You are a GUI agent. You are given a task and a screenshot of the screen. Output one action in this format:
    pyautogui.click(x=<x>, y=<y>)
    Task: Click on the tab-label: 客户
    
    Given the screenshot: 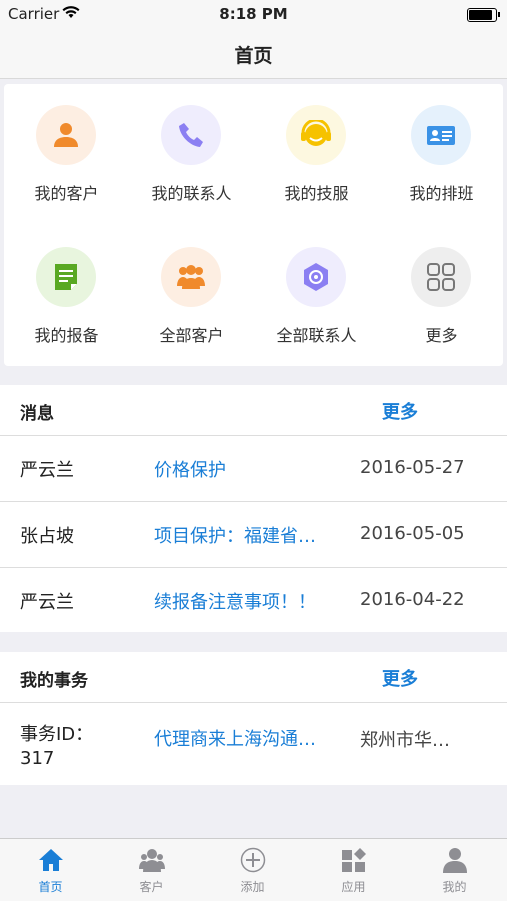 What is the action you would take?
    pyautogui.click(x=151, y=887)
    